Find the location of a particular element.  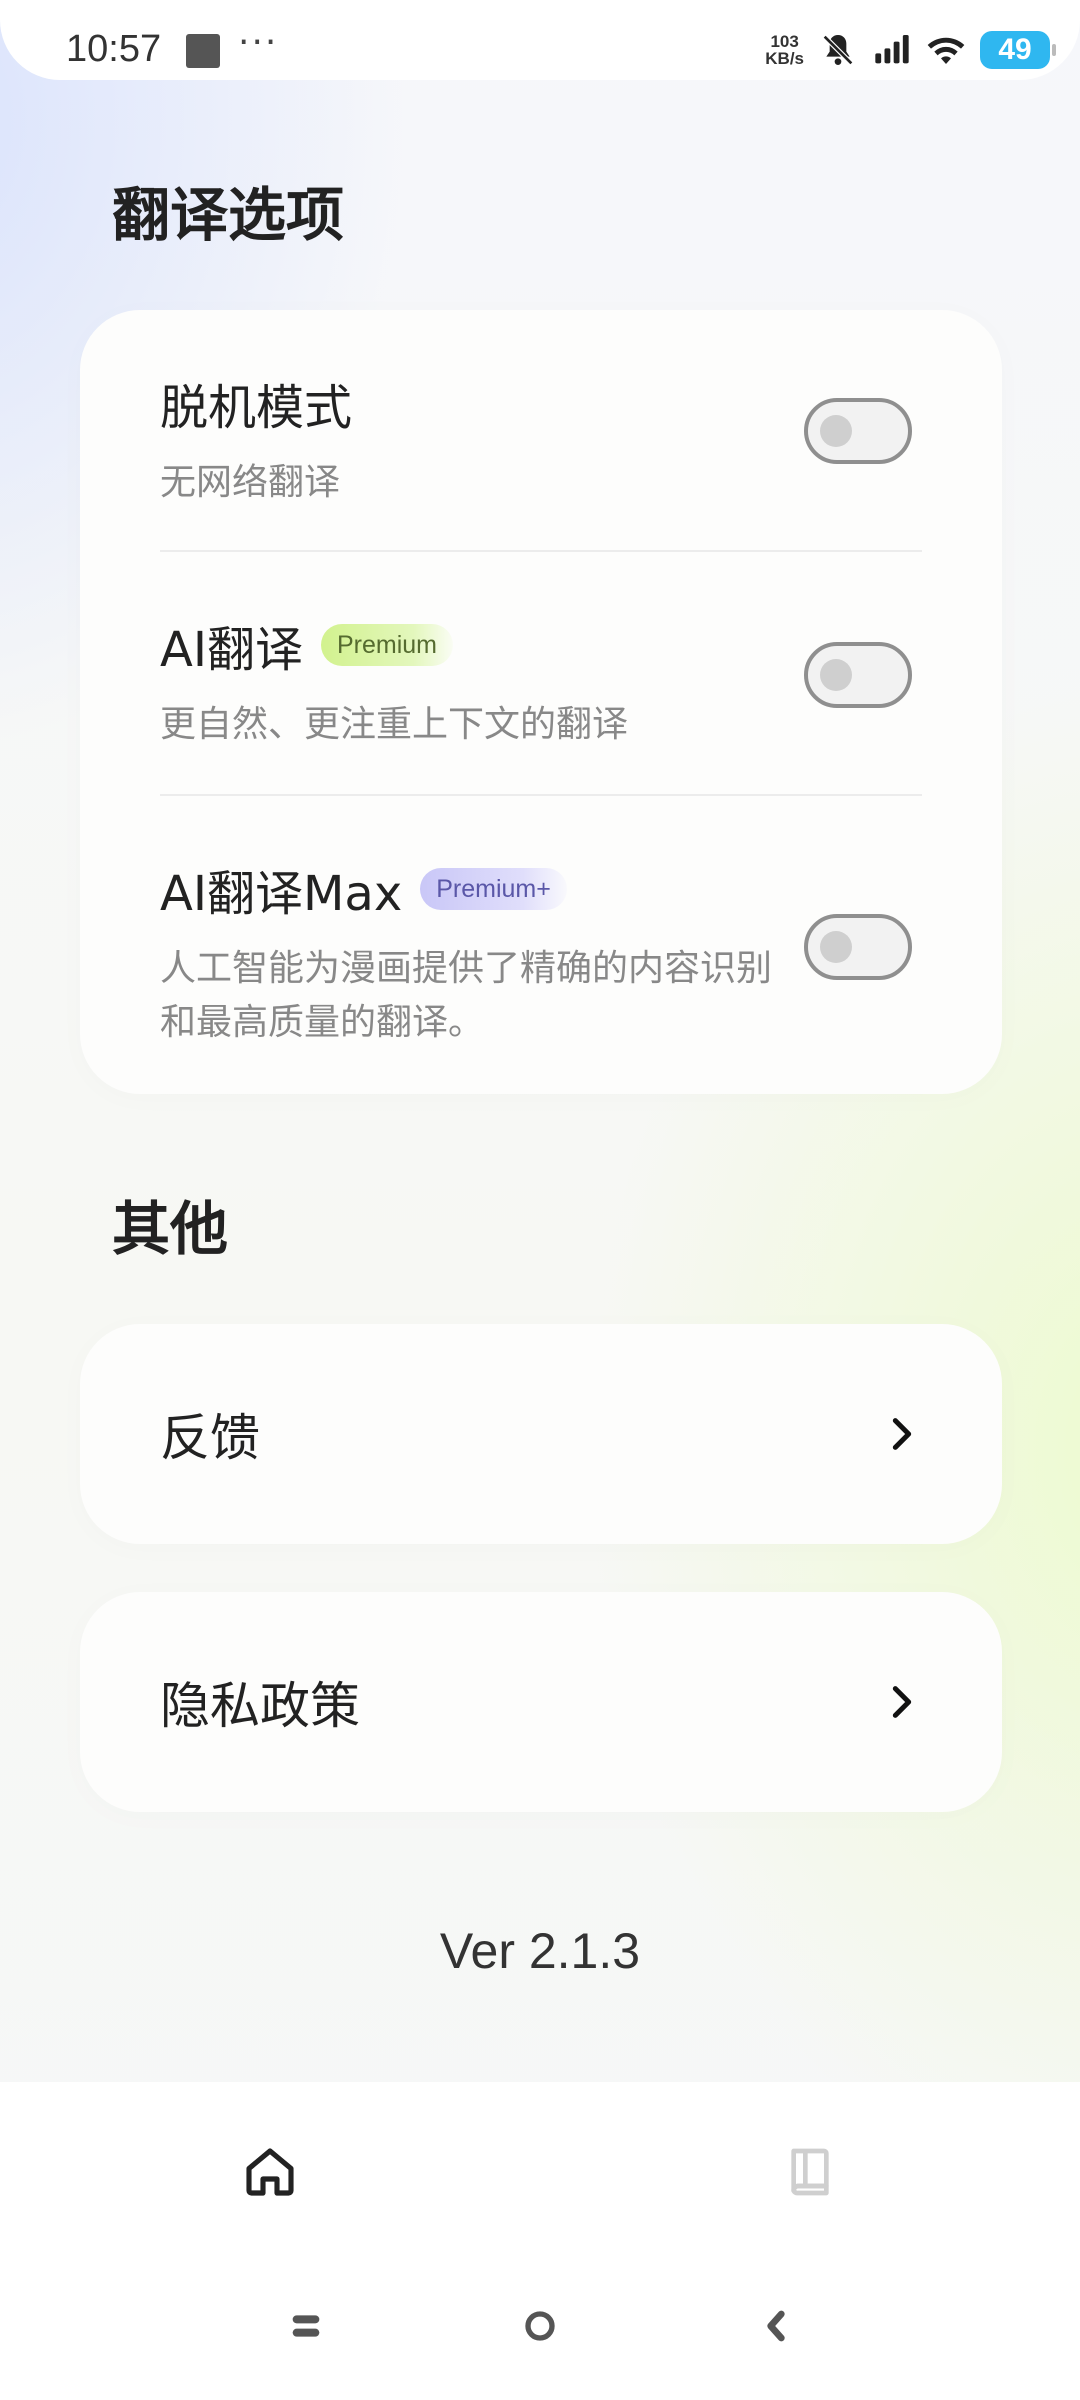

feedback-card: 反馈 is located at coordinates (541, 1434).